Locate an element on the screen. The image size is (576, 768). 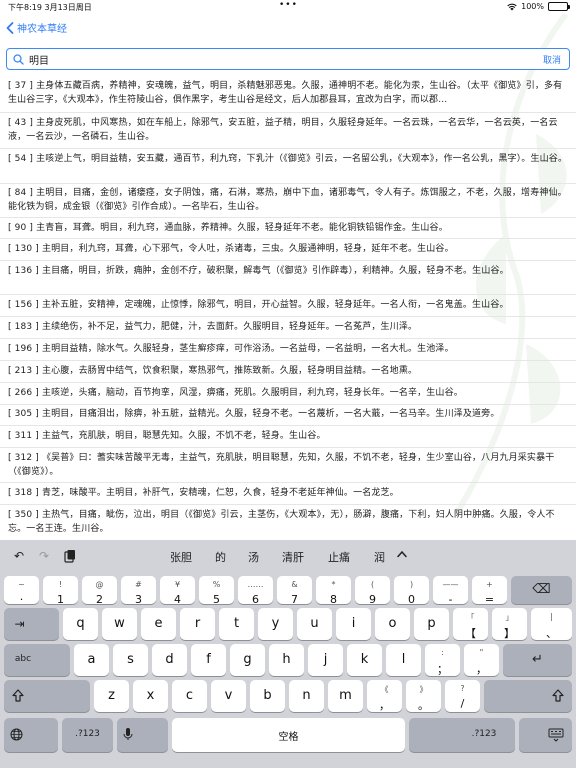
space-key: 空格 is located at coordinates (288, 735).